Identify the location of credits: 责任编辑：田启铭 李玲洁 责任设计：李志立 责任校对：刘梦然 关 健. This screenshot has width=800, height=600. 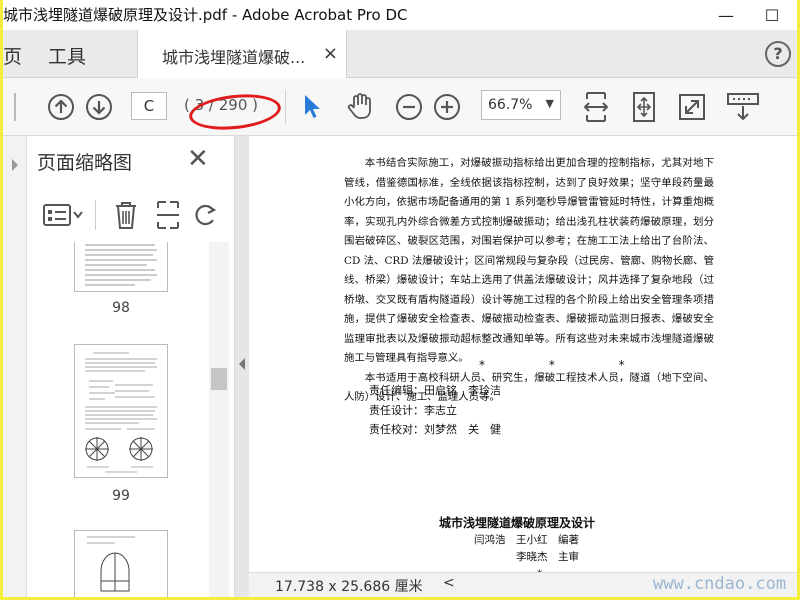
(435, 410).